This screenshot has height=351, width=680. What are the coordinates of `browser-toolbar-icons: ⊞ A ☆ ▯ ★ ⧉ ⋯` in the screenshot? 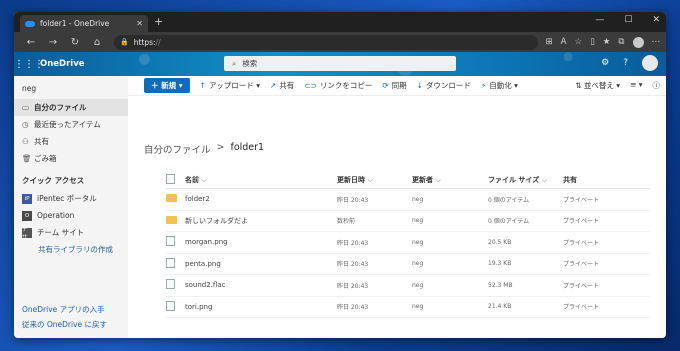 It's located at (603, 42).